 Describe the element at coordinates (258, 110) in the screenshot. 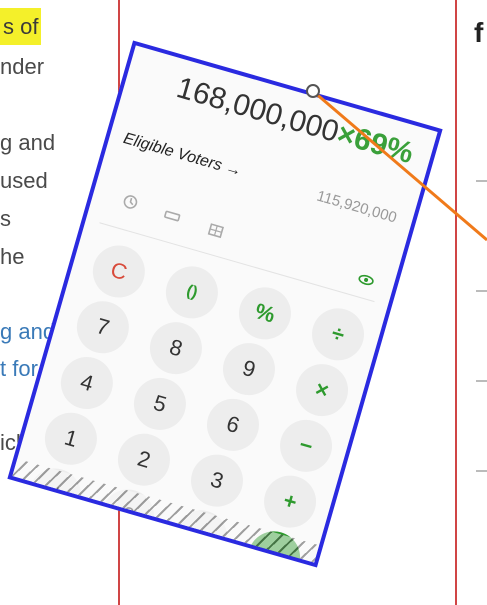

I see `expression-number: 168,000,000` at that location.